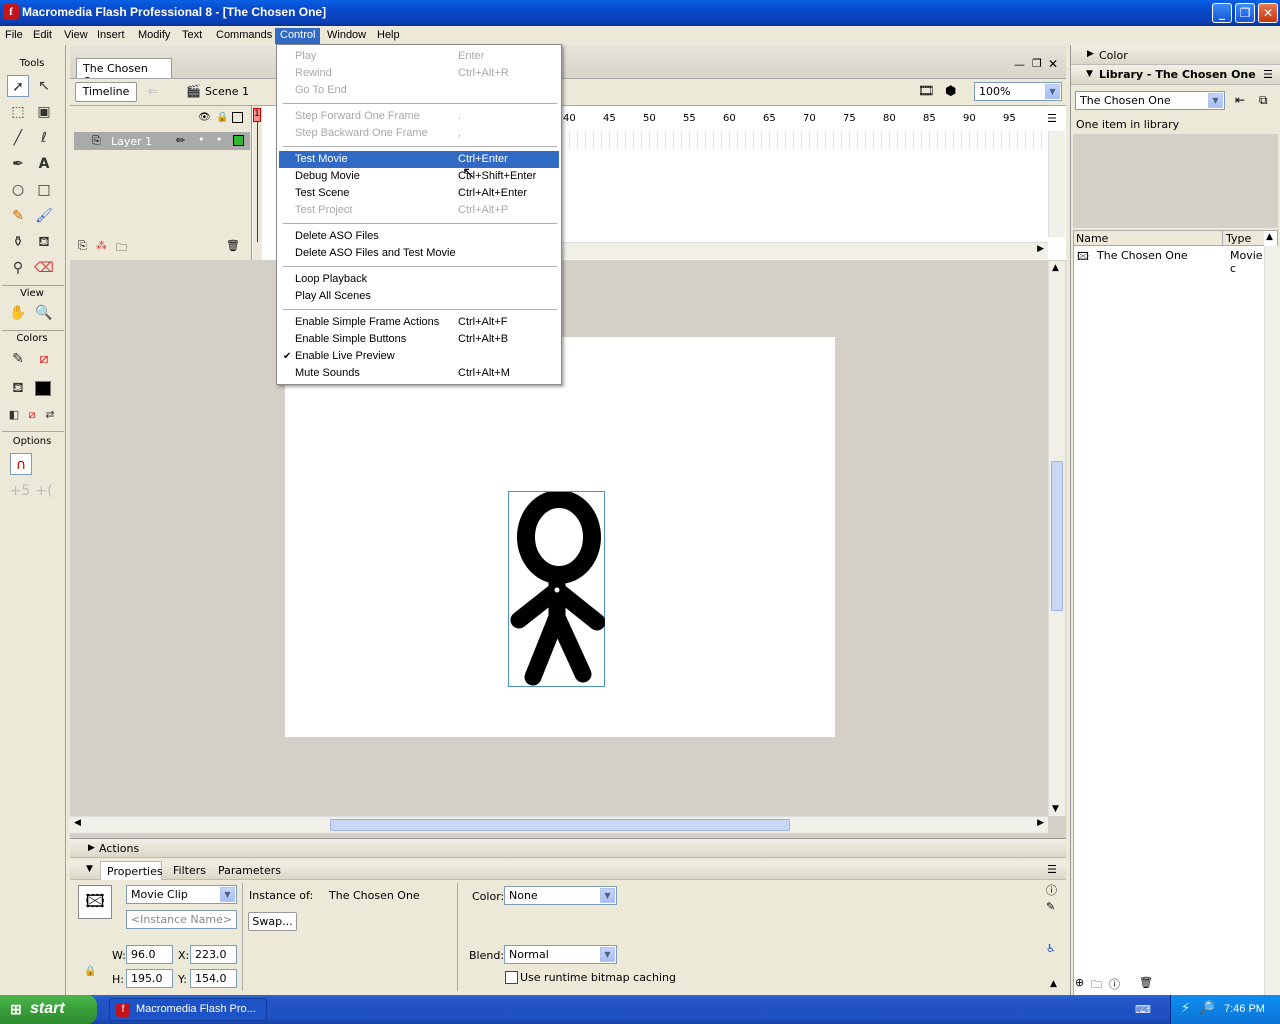  Describe the element at coordinates (1240, 100) in the screenshot. I see `pin-library-icon: ⇤` at that location.